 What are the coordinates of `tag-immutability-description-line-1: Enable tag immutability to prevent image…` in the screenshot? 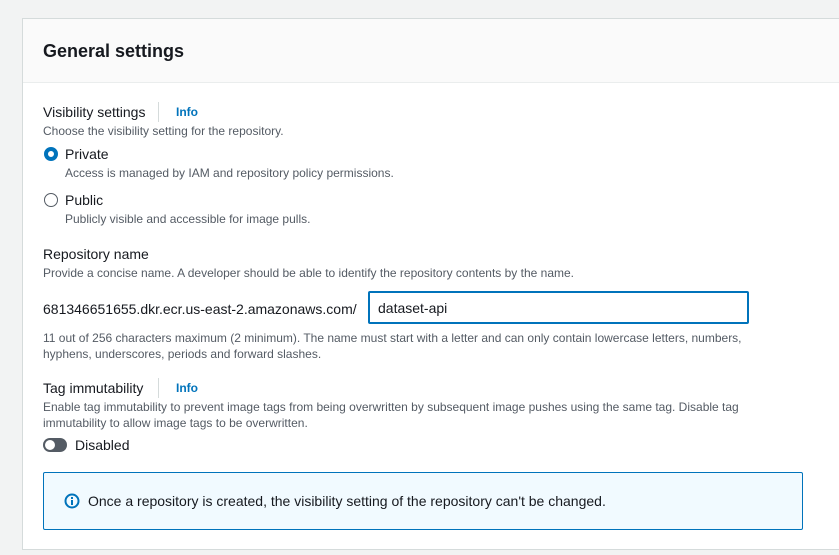 It's located at (391, 407).